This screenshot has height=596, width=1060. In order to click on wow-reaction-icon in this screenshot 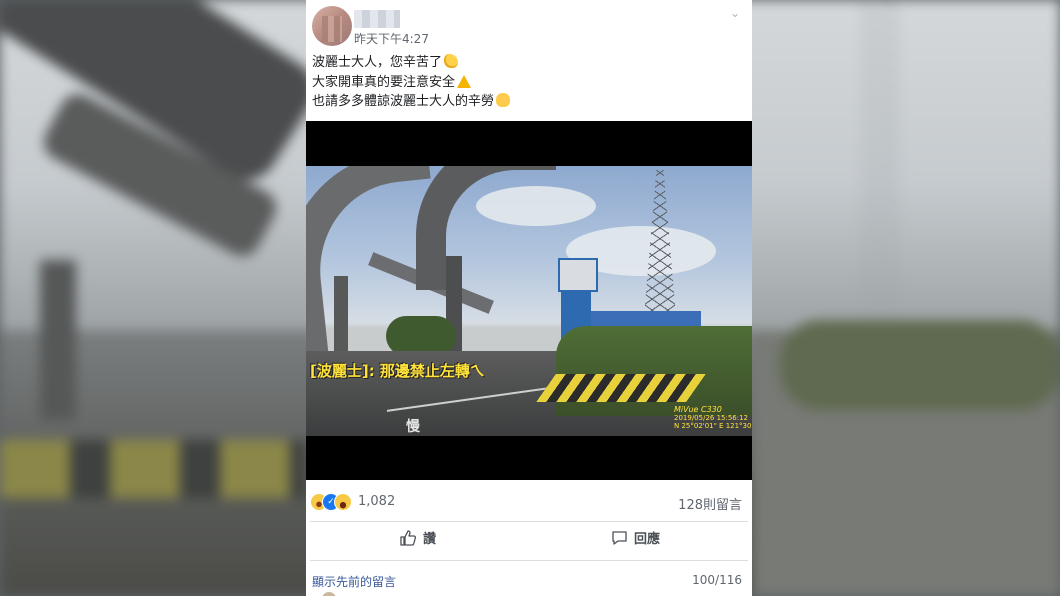, I will do `click(343, 502)`.